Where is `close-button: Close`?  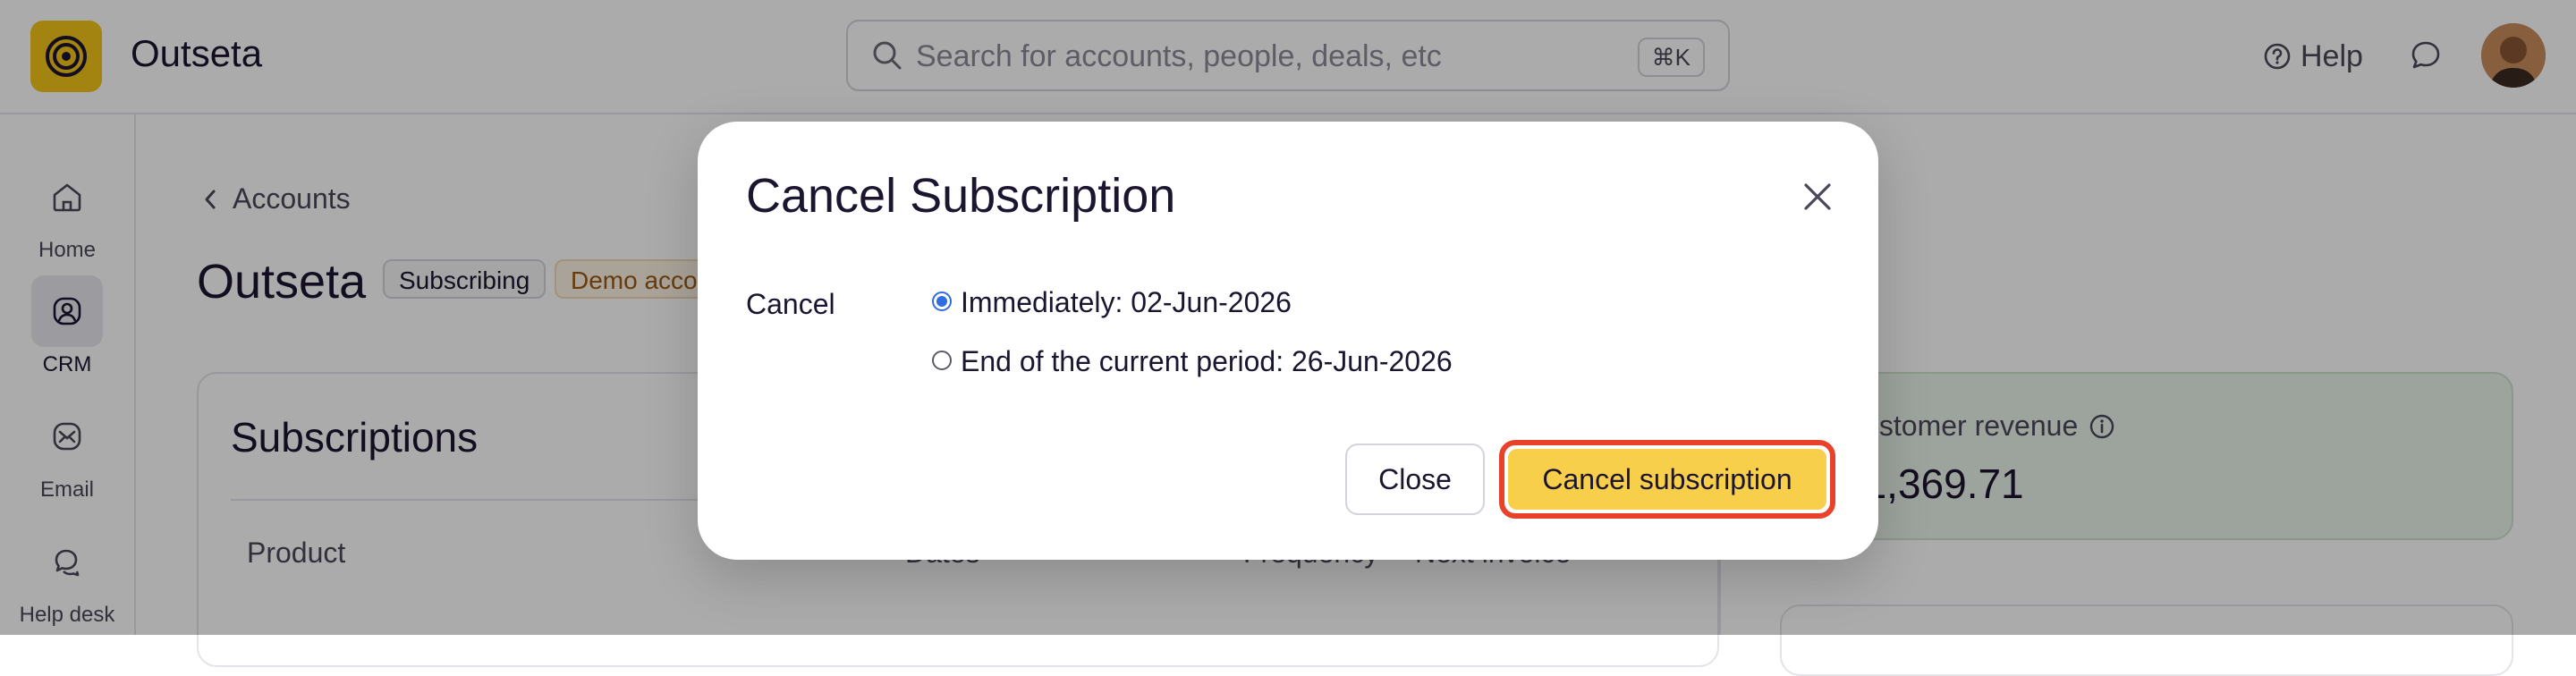 close-button: Close is located at coordinates (1415, 479).